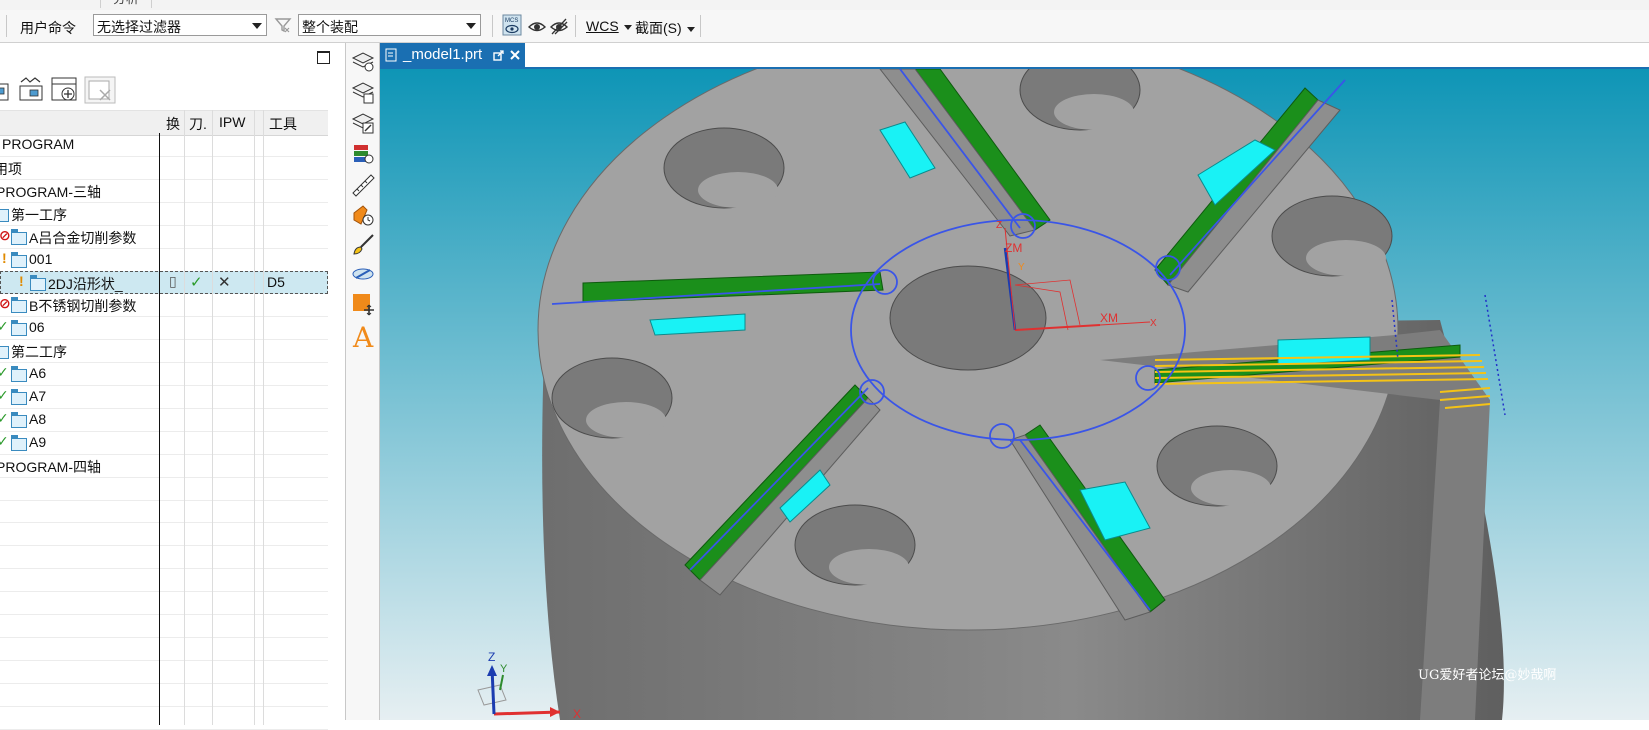  Describe the element at coordinates (126, 4) in the screenshot. I see `tab-analysis: 分析` at that location.